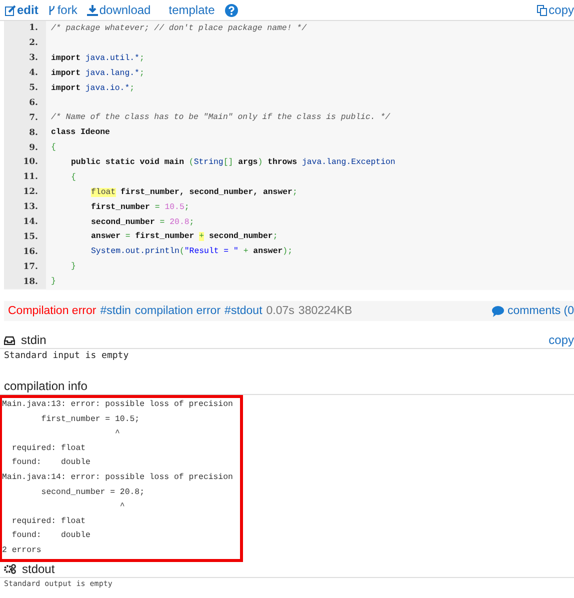 The image size is (574, 598). Describe the element at coordinates (119, 10) in the screenshot. I see `download-link: download` at that location.